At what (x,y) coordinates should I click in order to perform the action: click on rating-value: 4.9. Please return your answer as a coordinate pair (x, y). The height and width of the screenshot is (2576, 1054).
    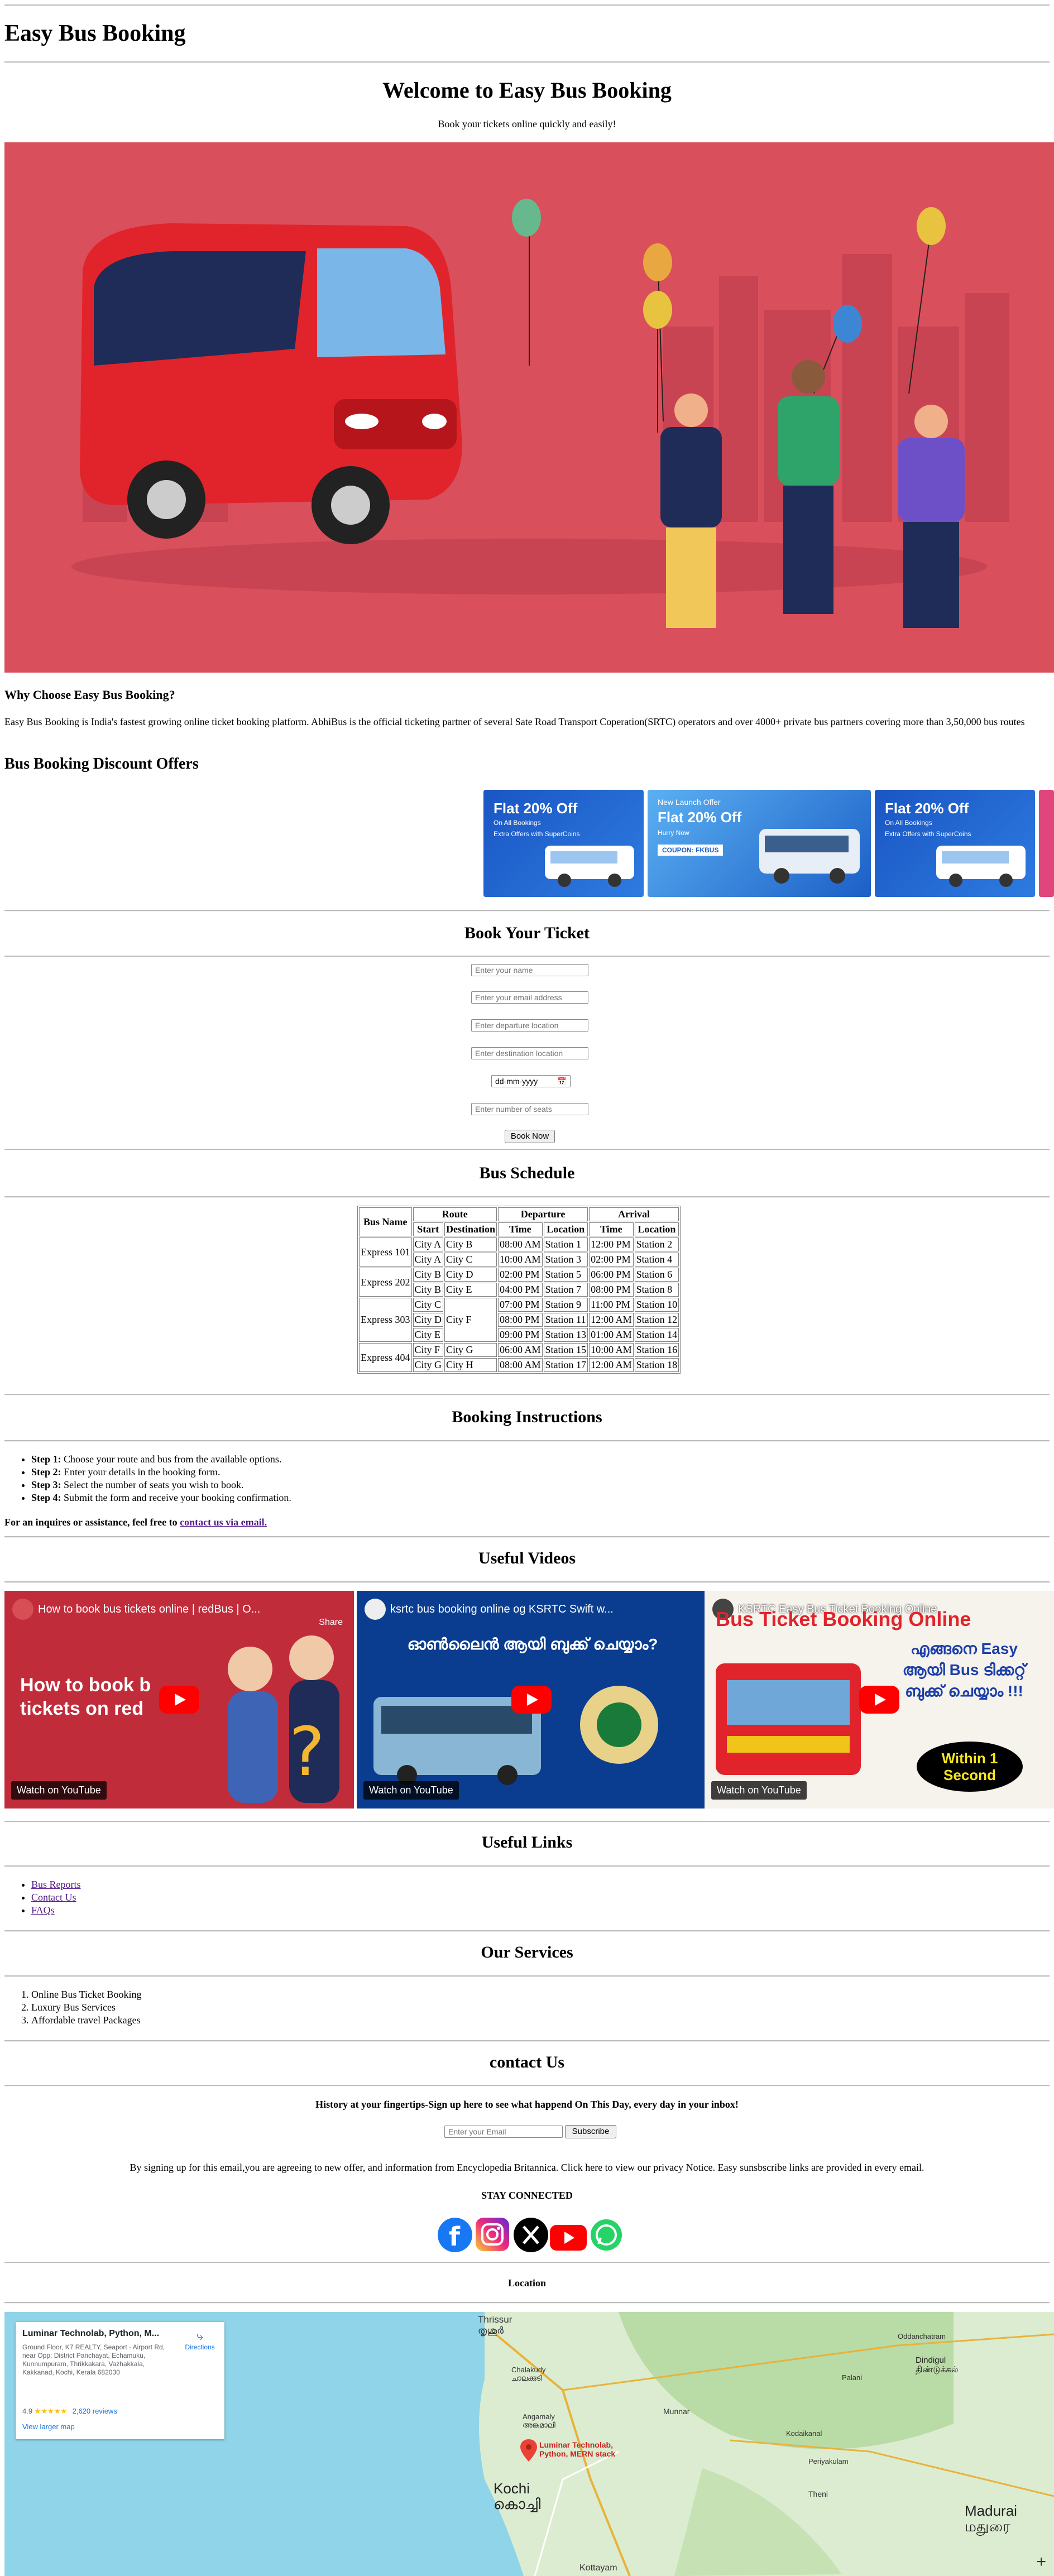
    Looking at the image, I should click on (27, 2411).